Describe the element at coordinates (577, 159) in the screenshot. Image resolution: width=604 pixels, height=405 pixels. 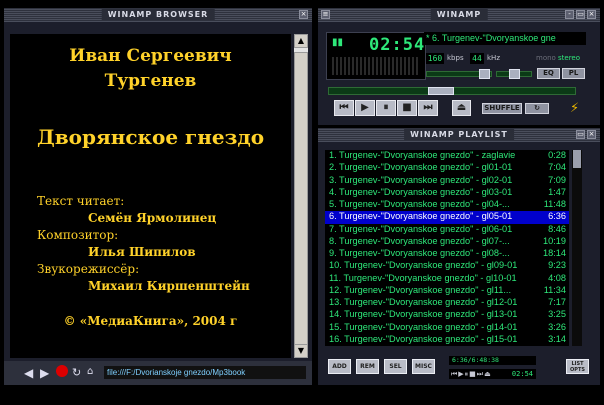
I see `playlist-scroll-thumb` at that location.